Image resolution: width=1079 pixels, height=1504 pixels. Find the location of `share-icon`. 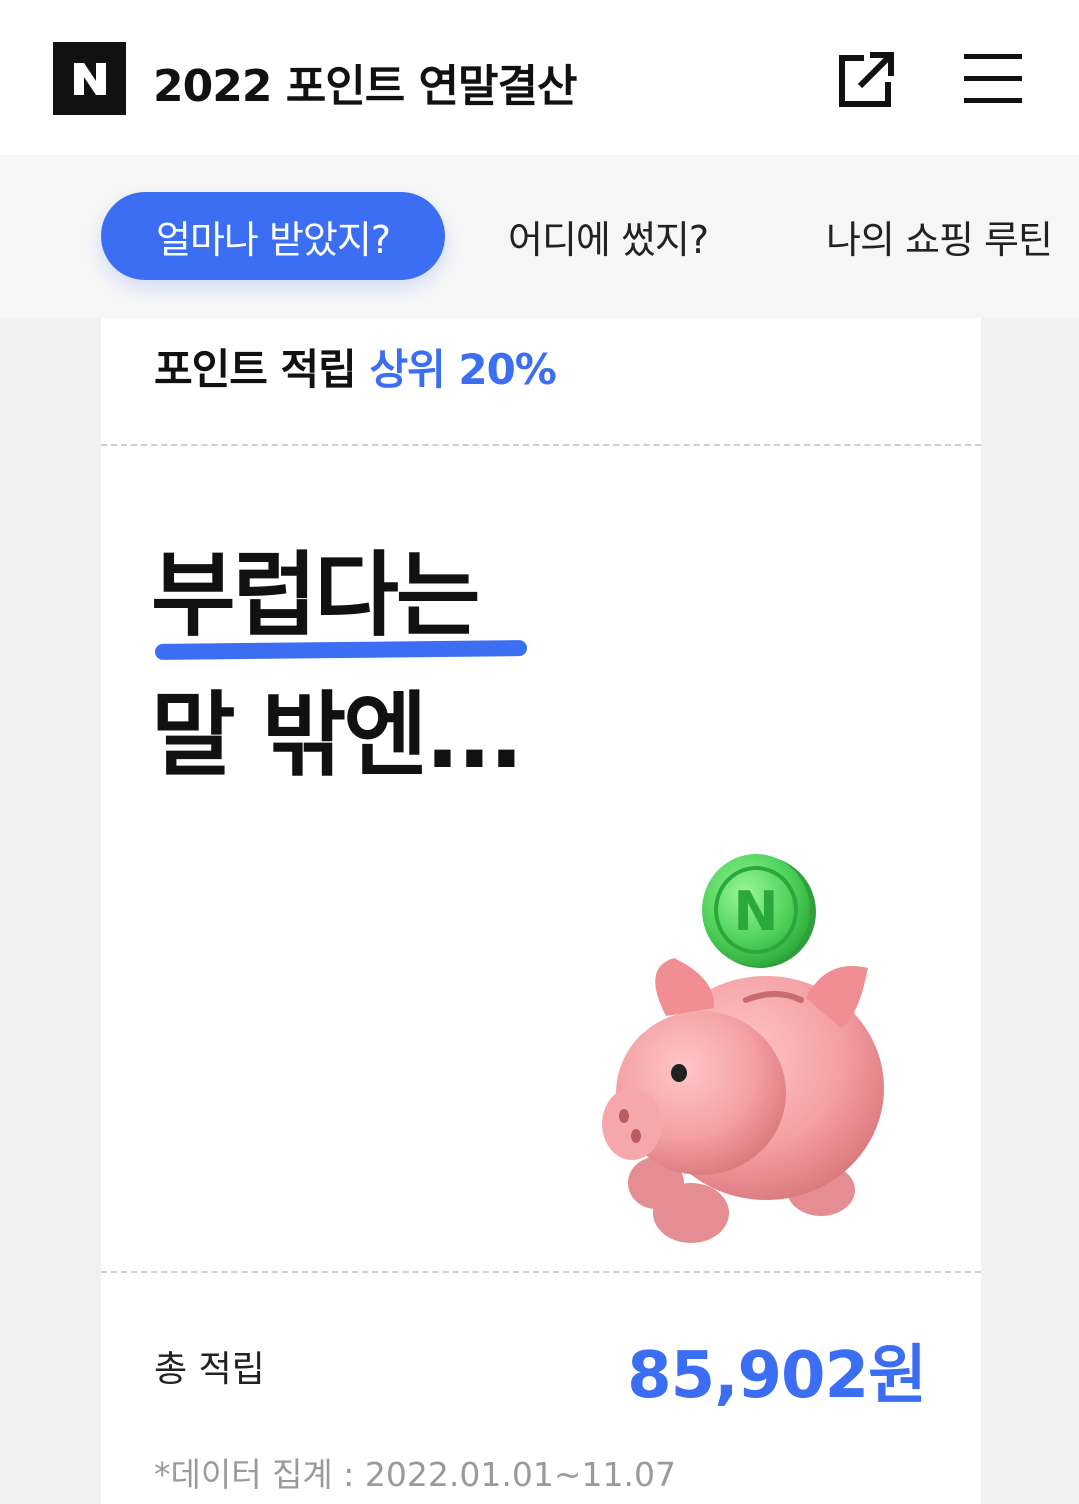

share-icon is located at coordinates (866, 79).